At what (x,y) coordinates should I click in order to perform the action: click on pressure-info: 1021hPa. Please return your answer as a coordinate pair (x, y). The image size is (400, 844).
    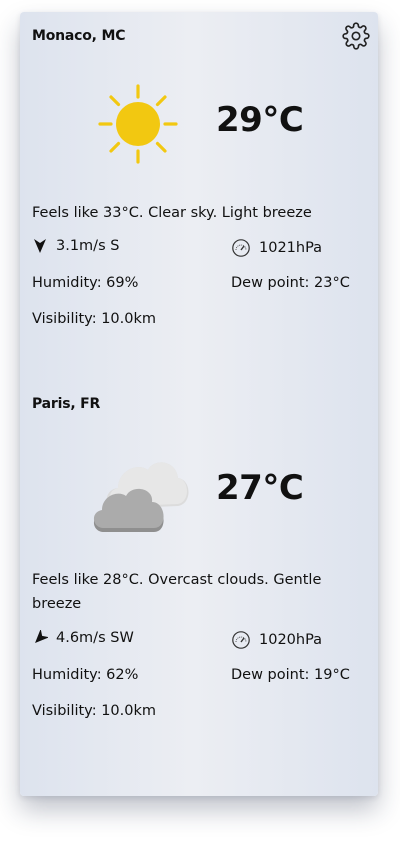
    Looking at the image, I should click on (276, 248).